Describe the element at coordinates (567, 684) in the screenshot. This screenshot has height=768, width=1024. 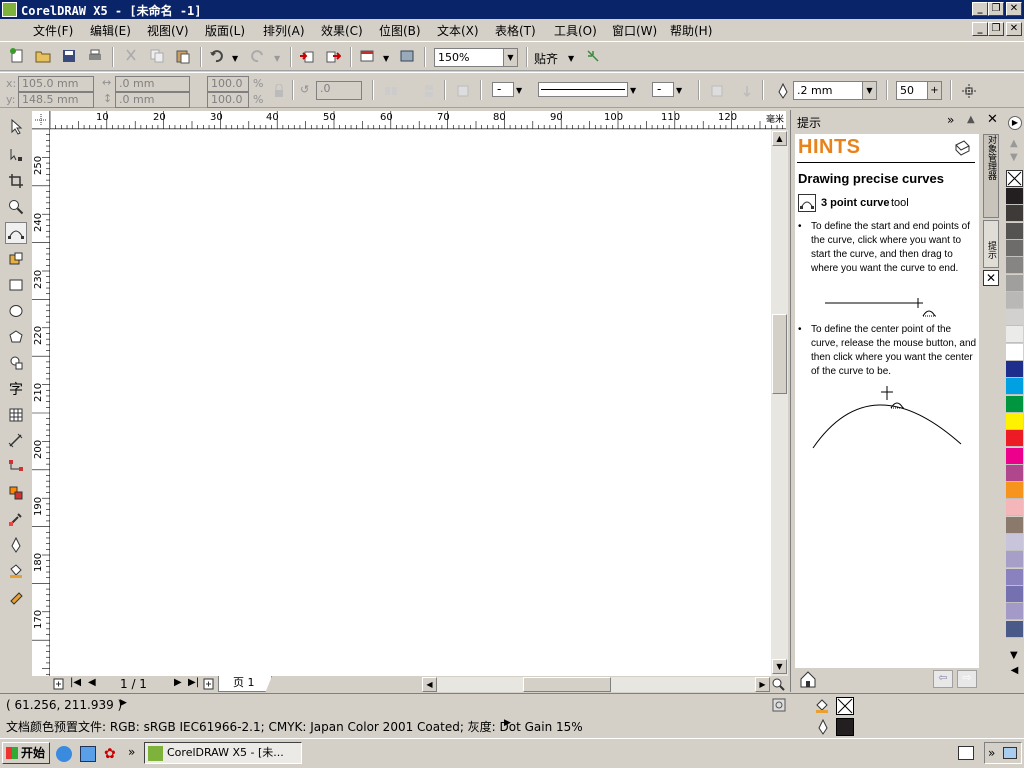
I see `horizontal-scroll-thumb` at that location.